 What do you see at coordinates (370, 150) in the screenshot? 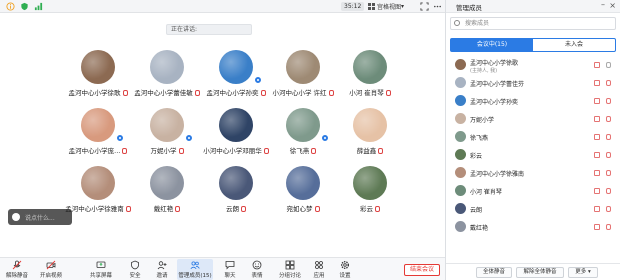
I see `participant-name: 薛益鑫` at bounding box center [370, 150].